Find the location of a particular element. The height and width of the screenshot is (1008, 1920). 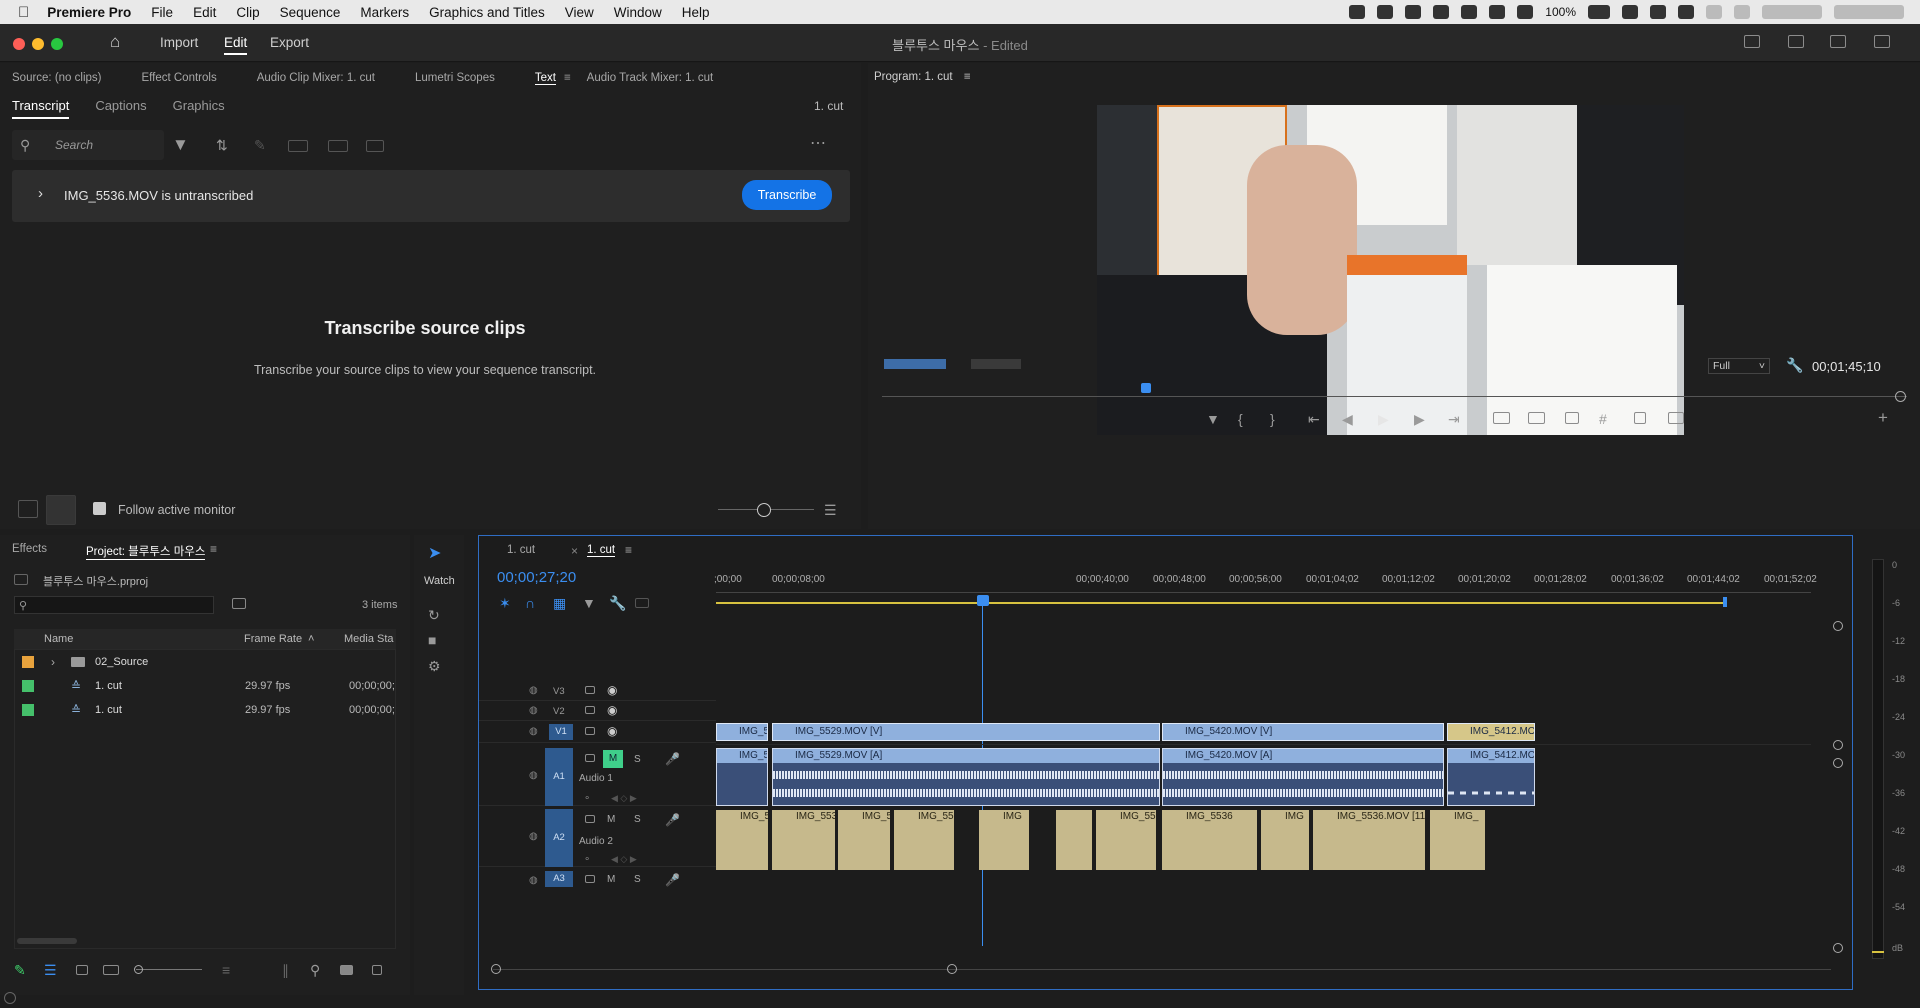

tab-captions: Captions is located at coordinates (120, 108).